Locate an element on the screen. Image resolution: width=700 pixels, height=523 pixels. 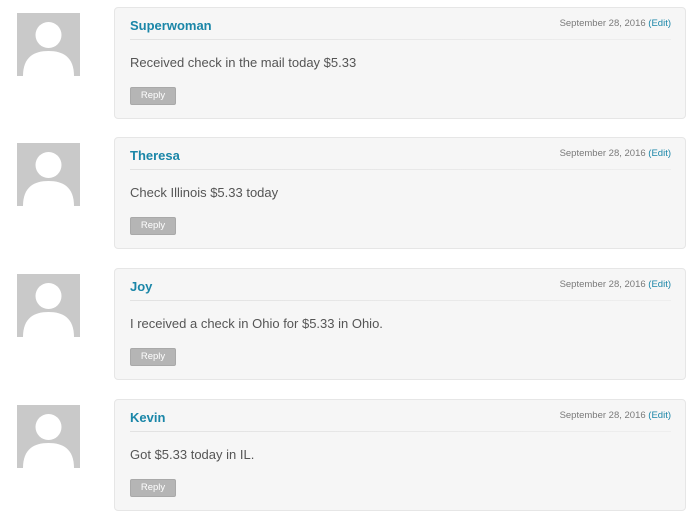
comment-author-link: Kevin is located at coordinates (147, 417).